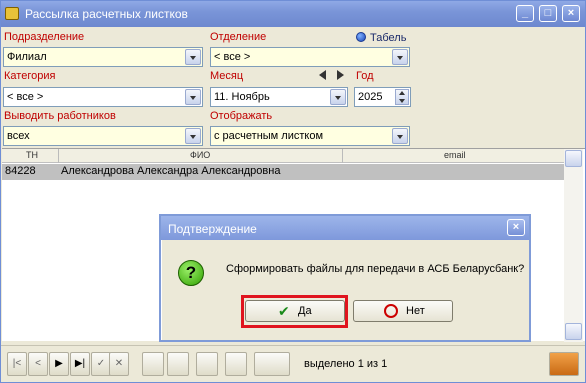  What do you see at coordinates (38, 364) in the screenshot?
I see `prev-record-icon: <` at bounding box center [38, 364].